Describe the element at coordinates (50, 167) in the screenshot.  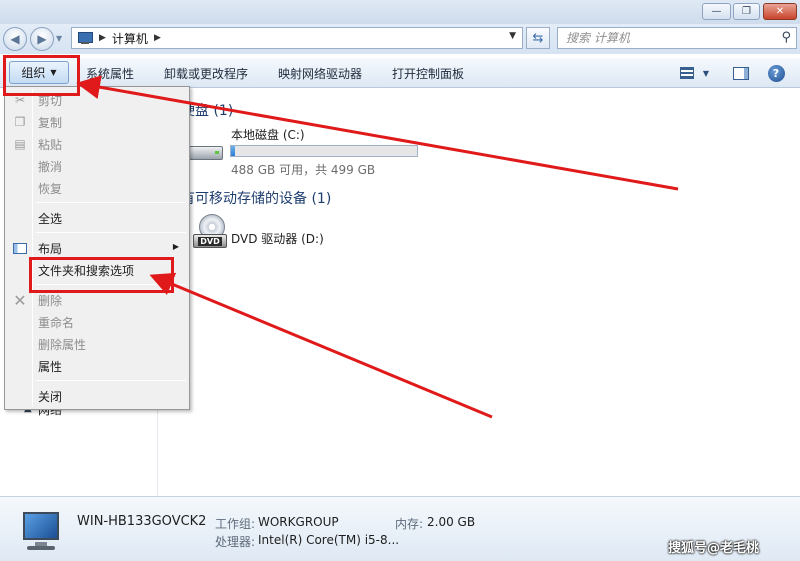
I see `menu-item-undo-label: 撤消` at that location.